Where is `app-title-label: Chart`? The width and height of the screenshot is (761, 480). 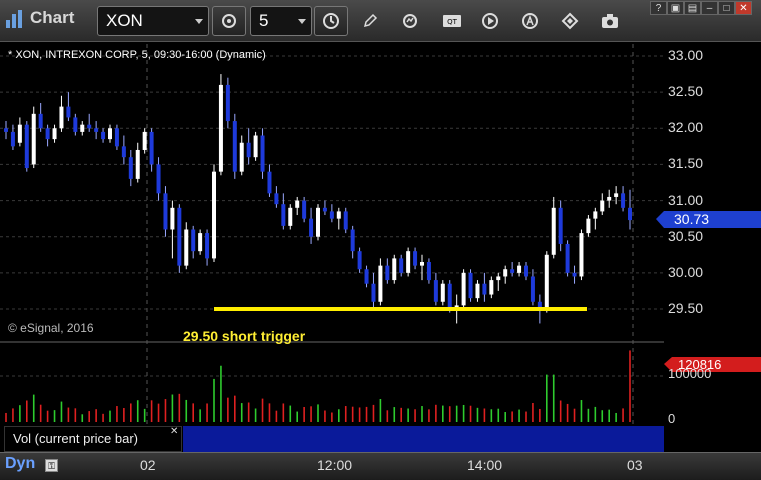 app-title-label: Chart is located at coordinates (52, 17).